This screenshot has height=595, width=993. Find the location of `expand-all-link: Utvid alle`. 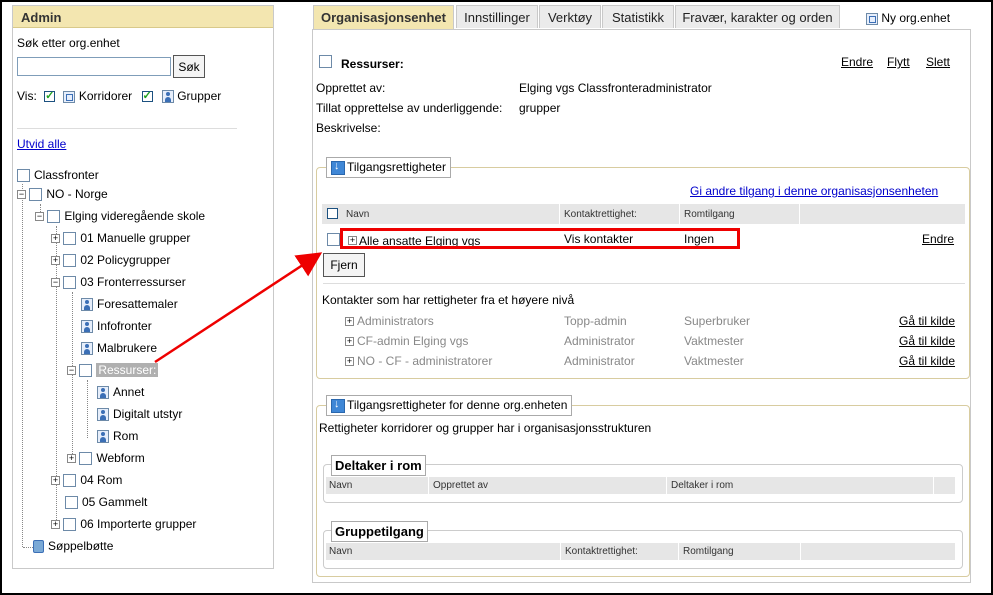

expand-all-link: Utvid alle is located at coordinates (41, 144).